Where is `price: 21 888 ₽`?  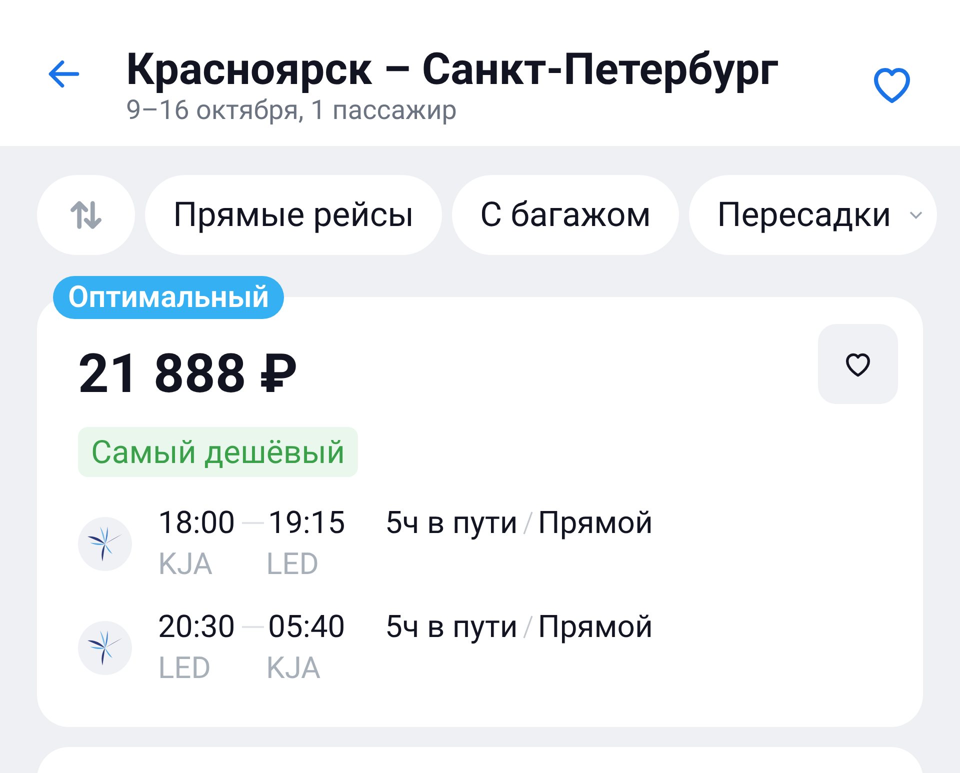
price: 21 888 ₽ is located at coordinates (188, 375).